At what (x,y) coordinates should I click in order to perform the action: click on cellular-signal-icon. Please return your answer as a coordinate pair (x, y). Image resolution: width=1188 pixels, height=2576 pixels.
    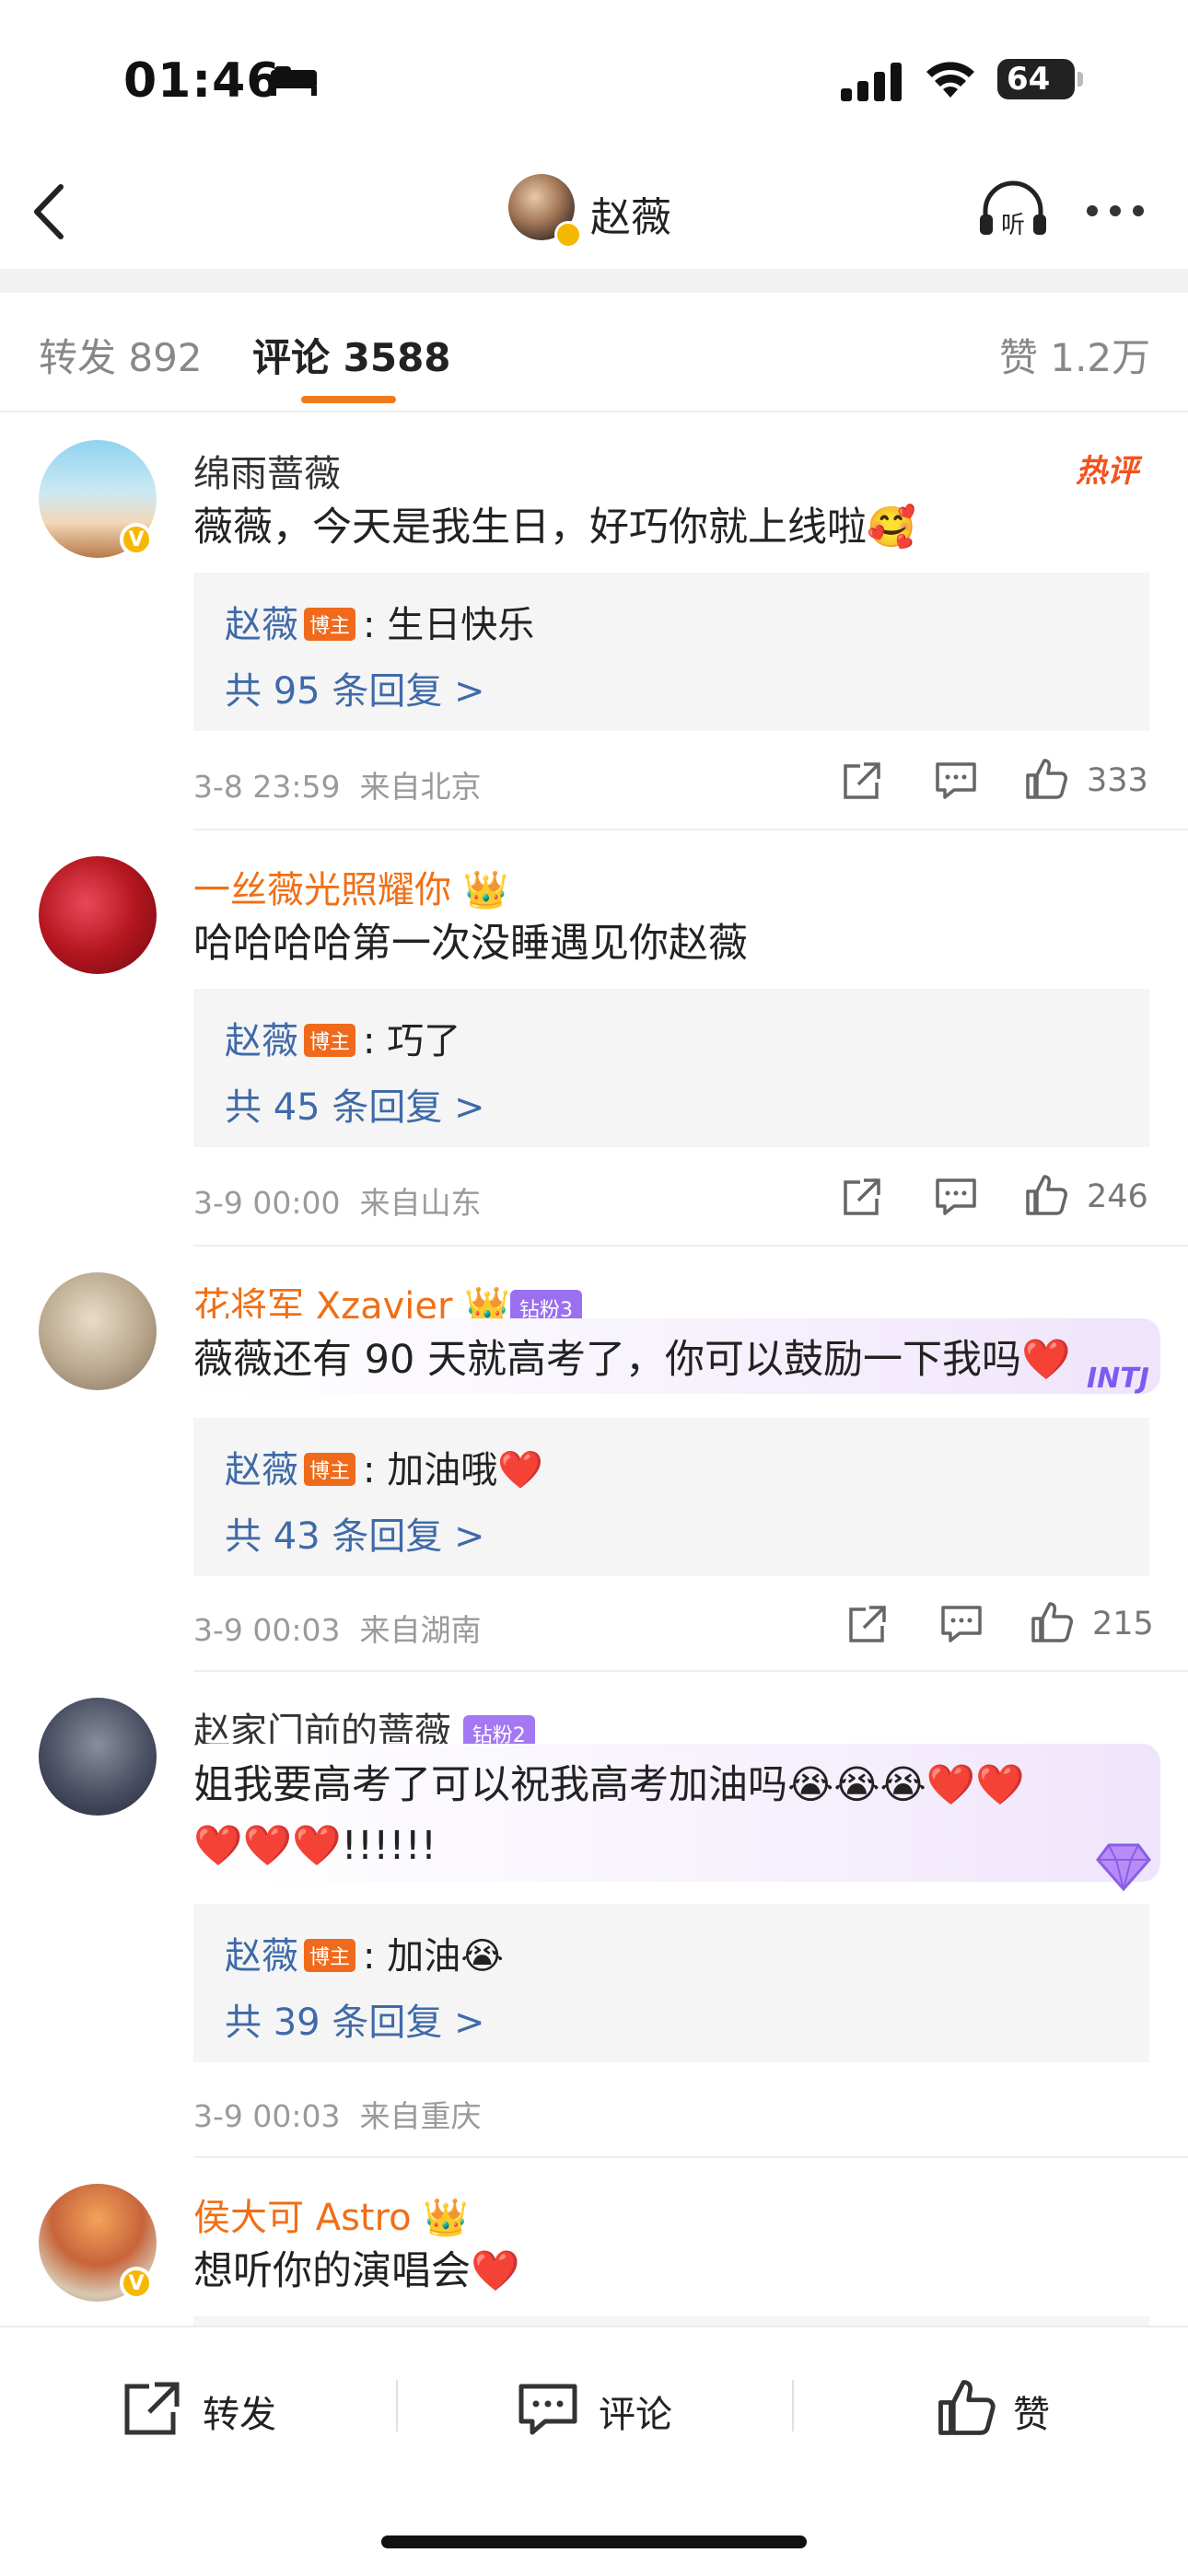
    Looking at the image, I should click on (871, 82).